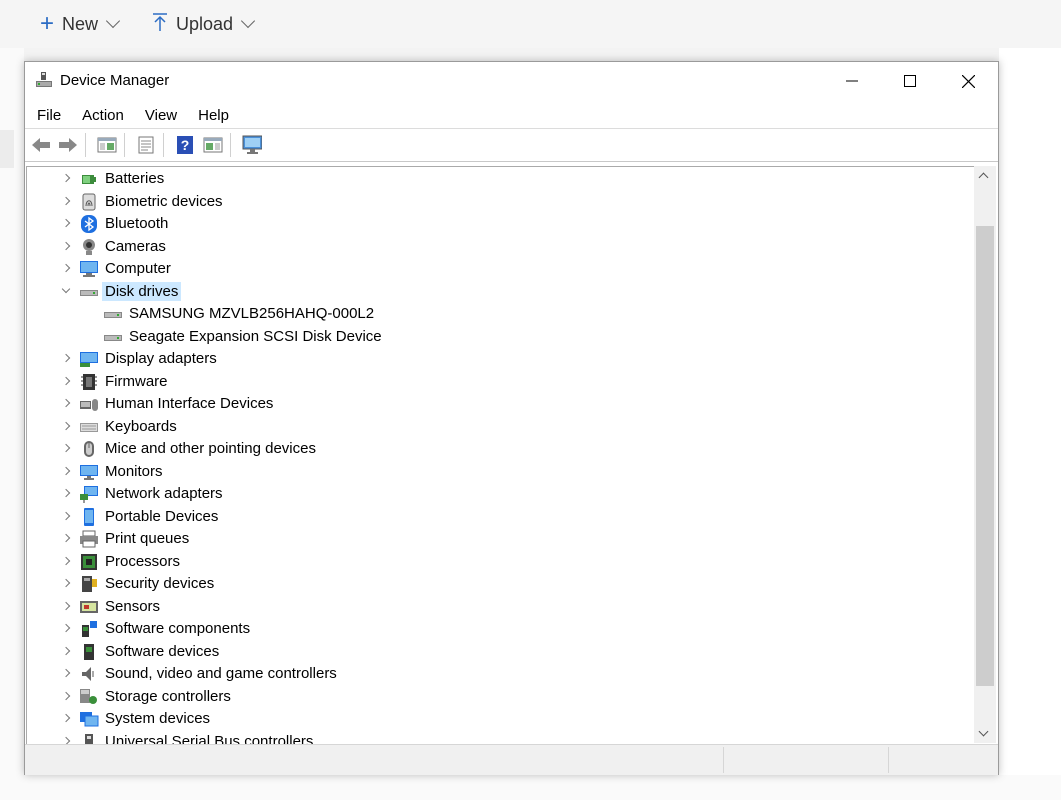  Describe the element at coordinates (497, 314) in the screenshot. I see `tree-child-item: SAMSUNG MZVLB256HAHQ-000L2` at that location.